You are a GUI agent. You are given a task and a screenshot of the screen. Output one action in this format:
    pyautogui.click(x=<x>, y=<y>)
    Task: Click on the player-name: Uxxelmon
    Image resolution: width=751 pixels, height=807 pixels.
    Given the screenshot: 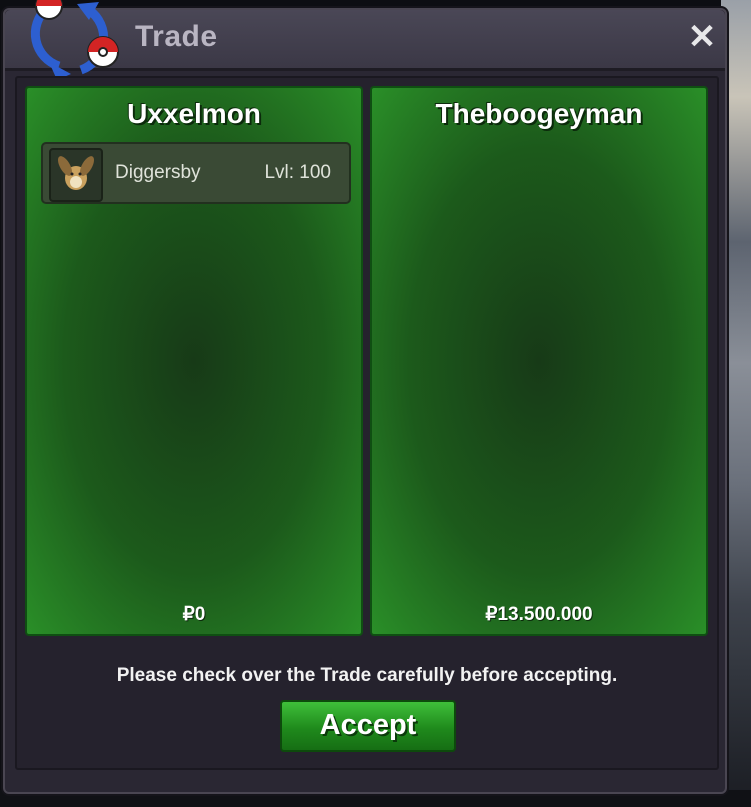 What is the action you would take?
    pyautogui.click(x=194, y=113)
    